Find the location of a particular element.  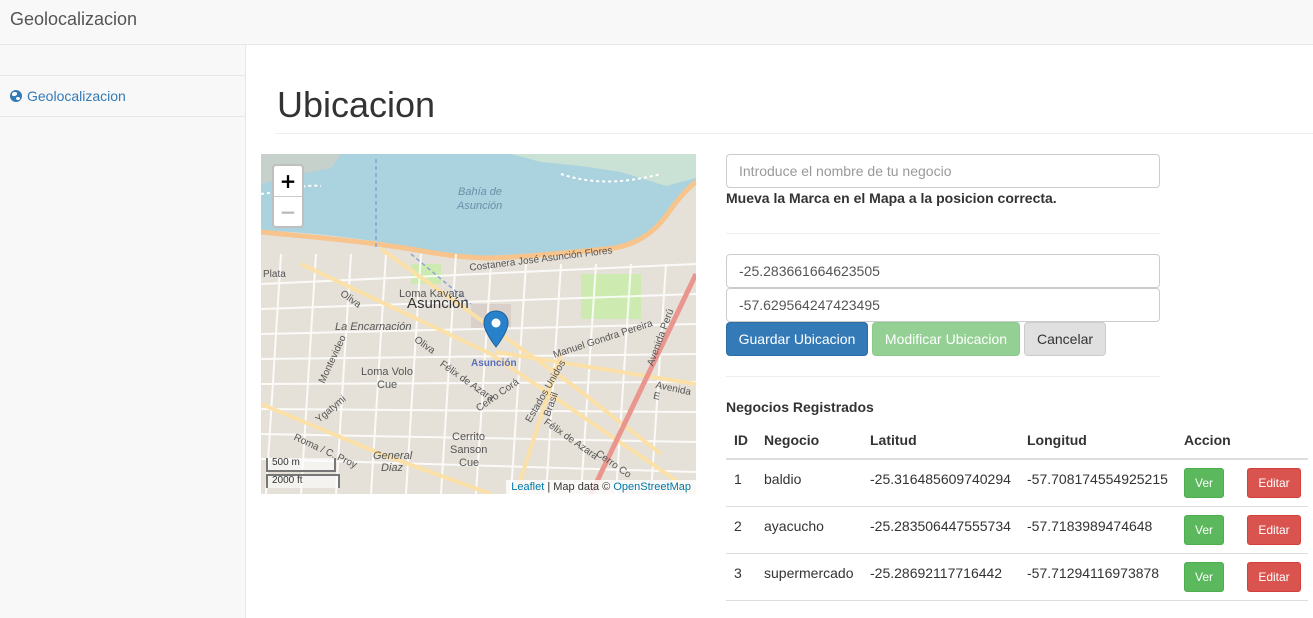

map-attribution: Leaflet | Map data © OpenStreetMap is located at coordinates (601, 487).